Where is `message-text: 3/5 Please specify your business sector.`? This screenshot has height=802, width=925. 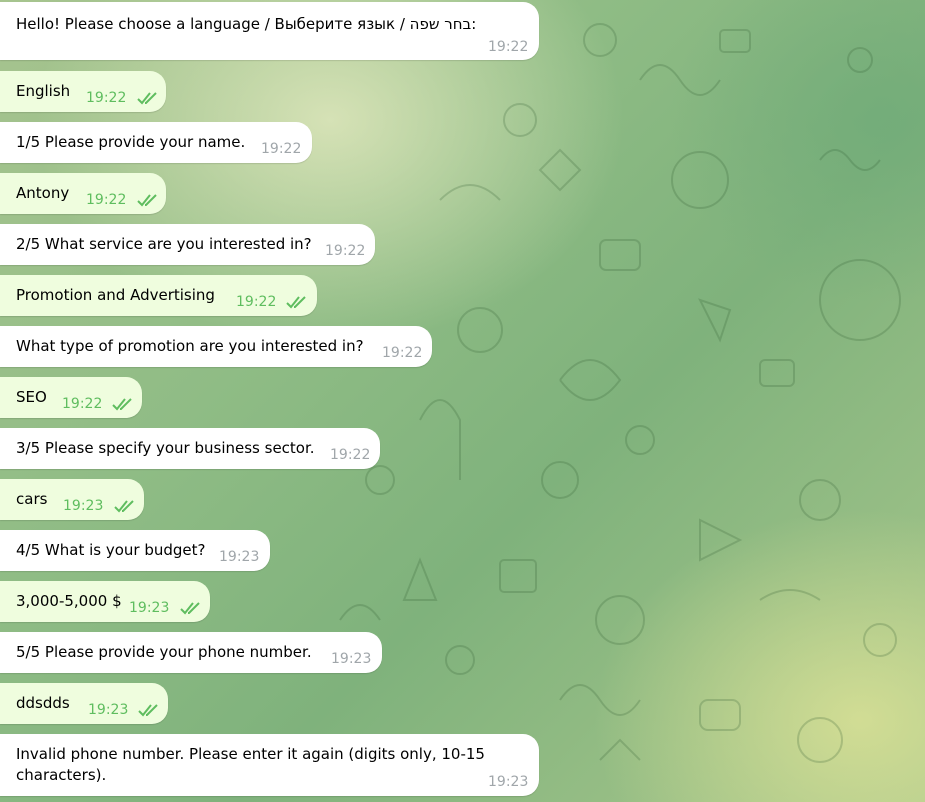
message-text: 3/5 Please specify your business sector. is located at coordinates (165, 448).